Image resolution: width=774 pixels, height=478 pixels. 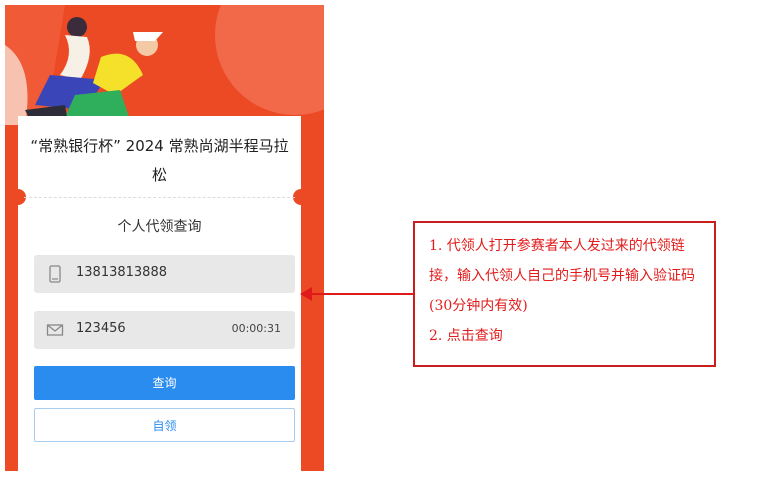 I want to click on resend-countdown: 00:00:31, so click(x=256, y=328).